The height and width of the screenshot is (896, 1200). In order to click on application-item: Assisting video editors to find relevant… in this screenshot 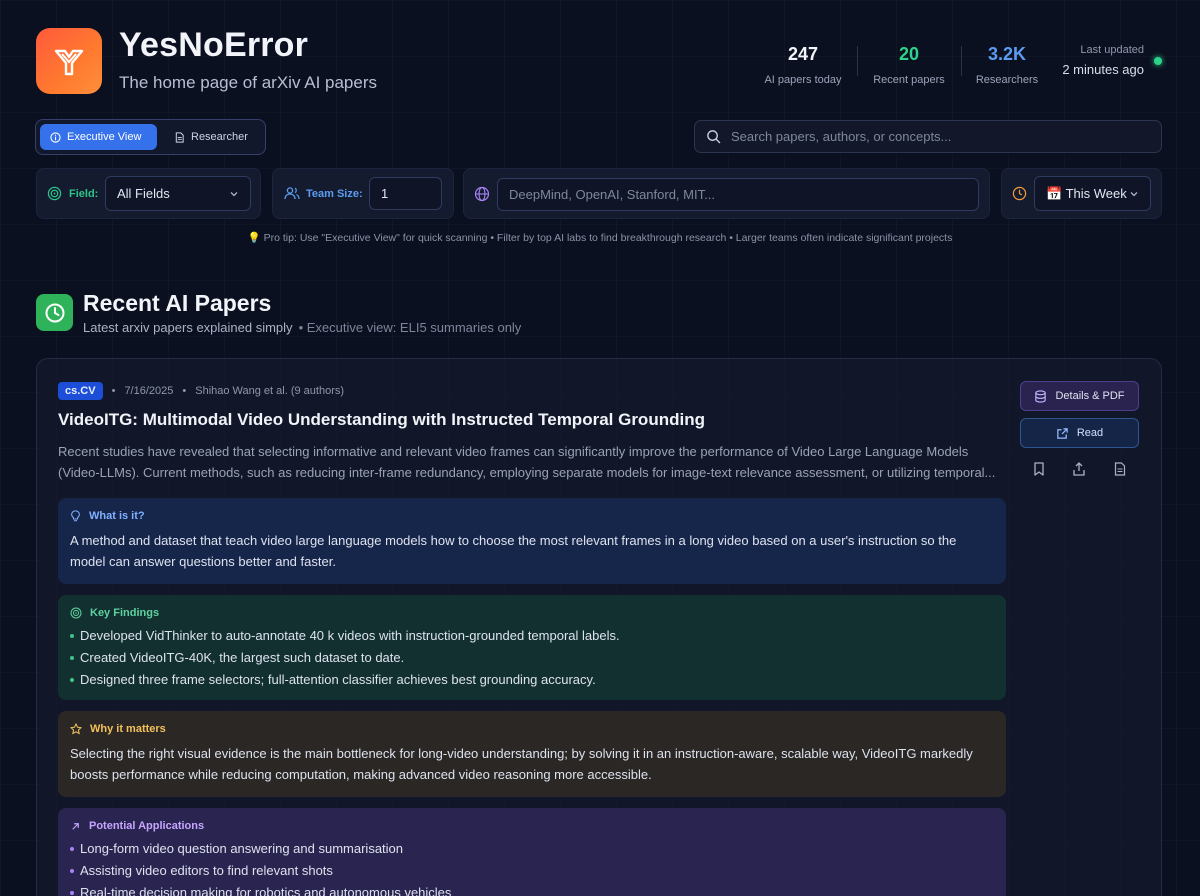, I will do `click(532, 871)`.